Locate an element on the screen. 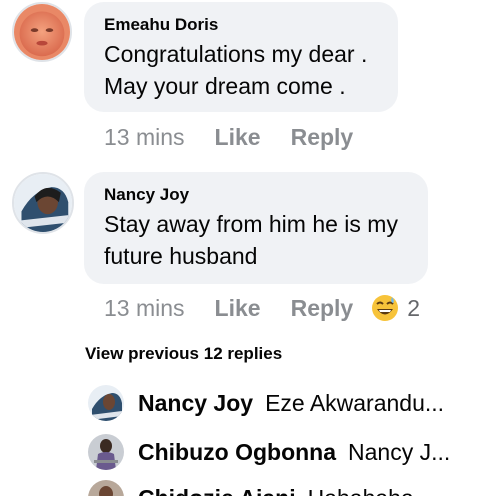 Image resolution: width=480 pixels, height=496 pixels. view-previous-replies-link: View previous 12 replies is located at coordinates (183, 354).